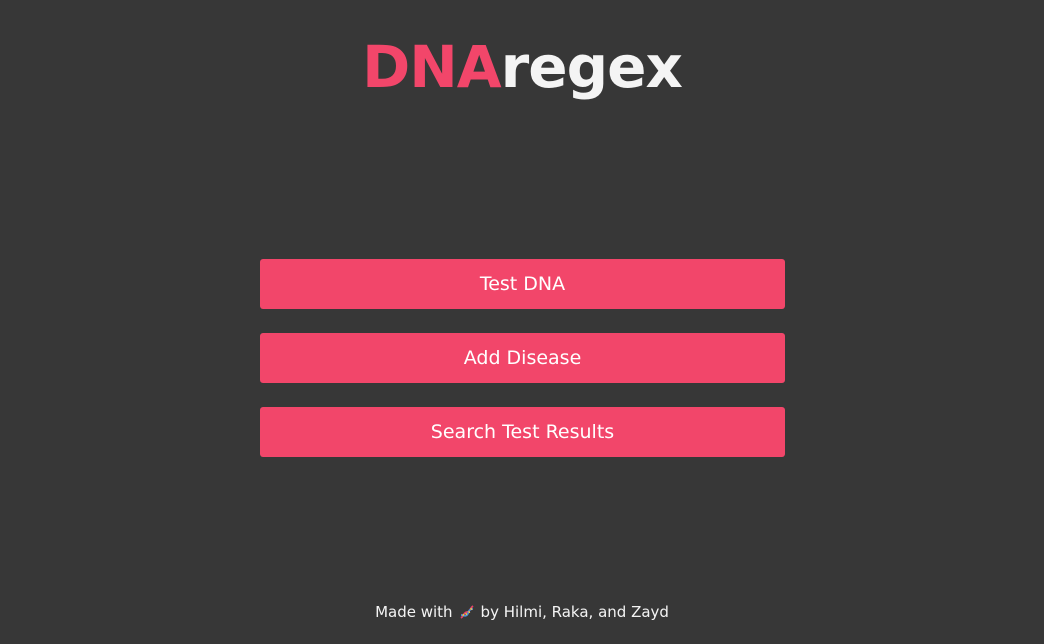 The height and width of the screenshot is (644, 1044). I want to click on footer-prefix: Made with, so click(414, 612).